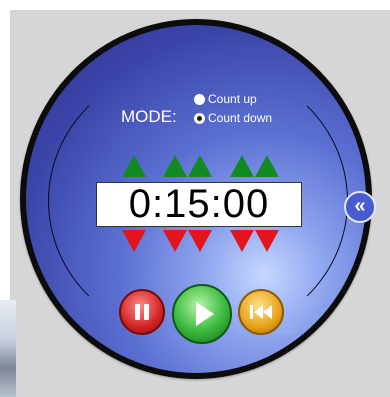  What do you see at coordinates (251, 312) in the screenshot?
I see `rewind-to-start-icon` at bounding box center [251, 312].